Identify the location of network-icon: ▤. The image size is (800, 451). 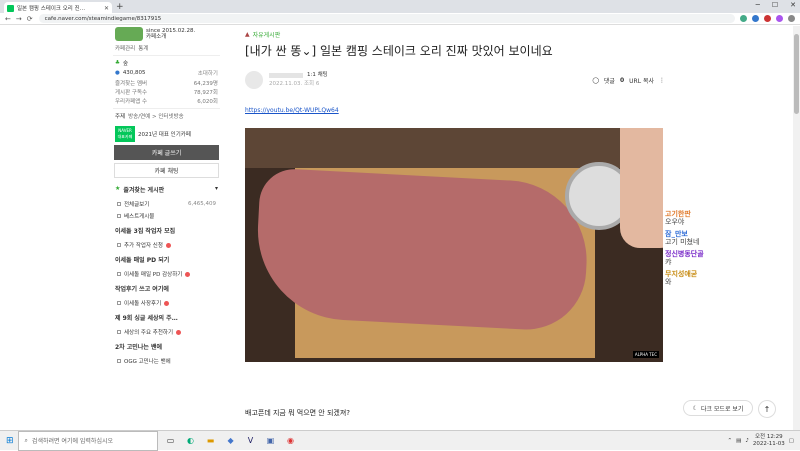
(738, 441).